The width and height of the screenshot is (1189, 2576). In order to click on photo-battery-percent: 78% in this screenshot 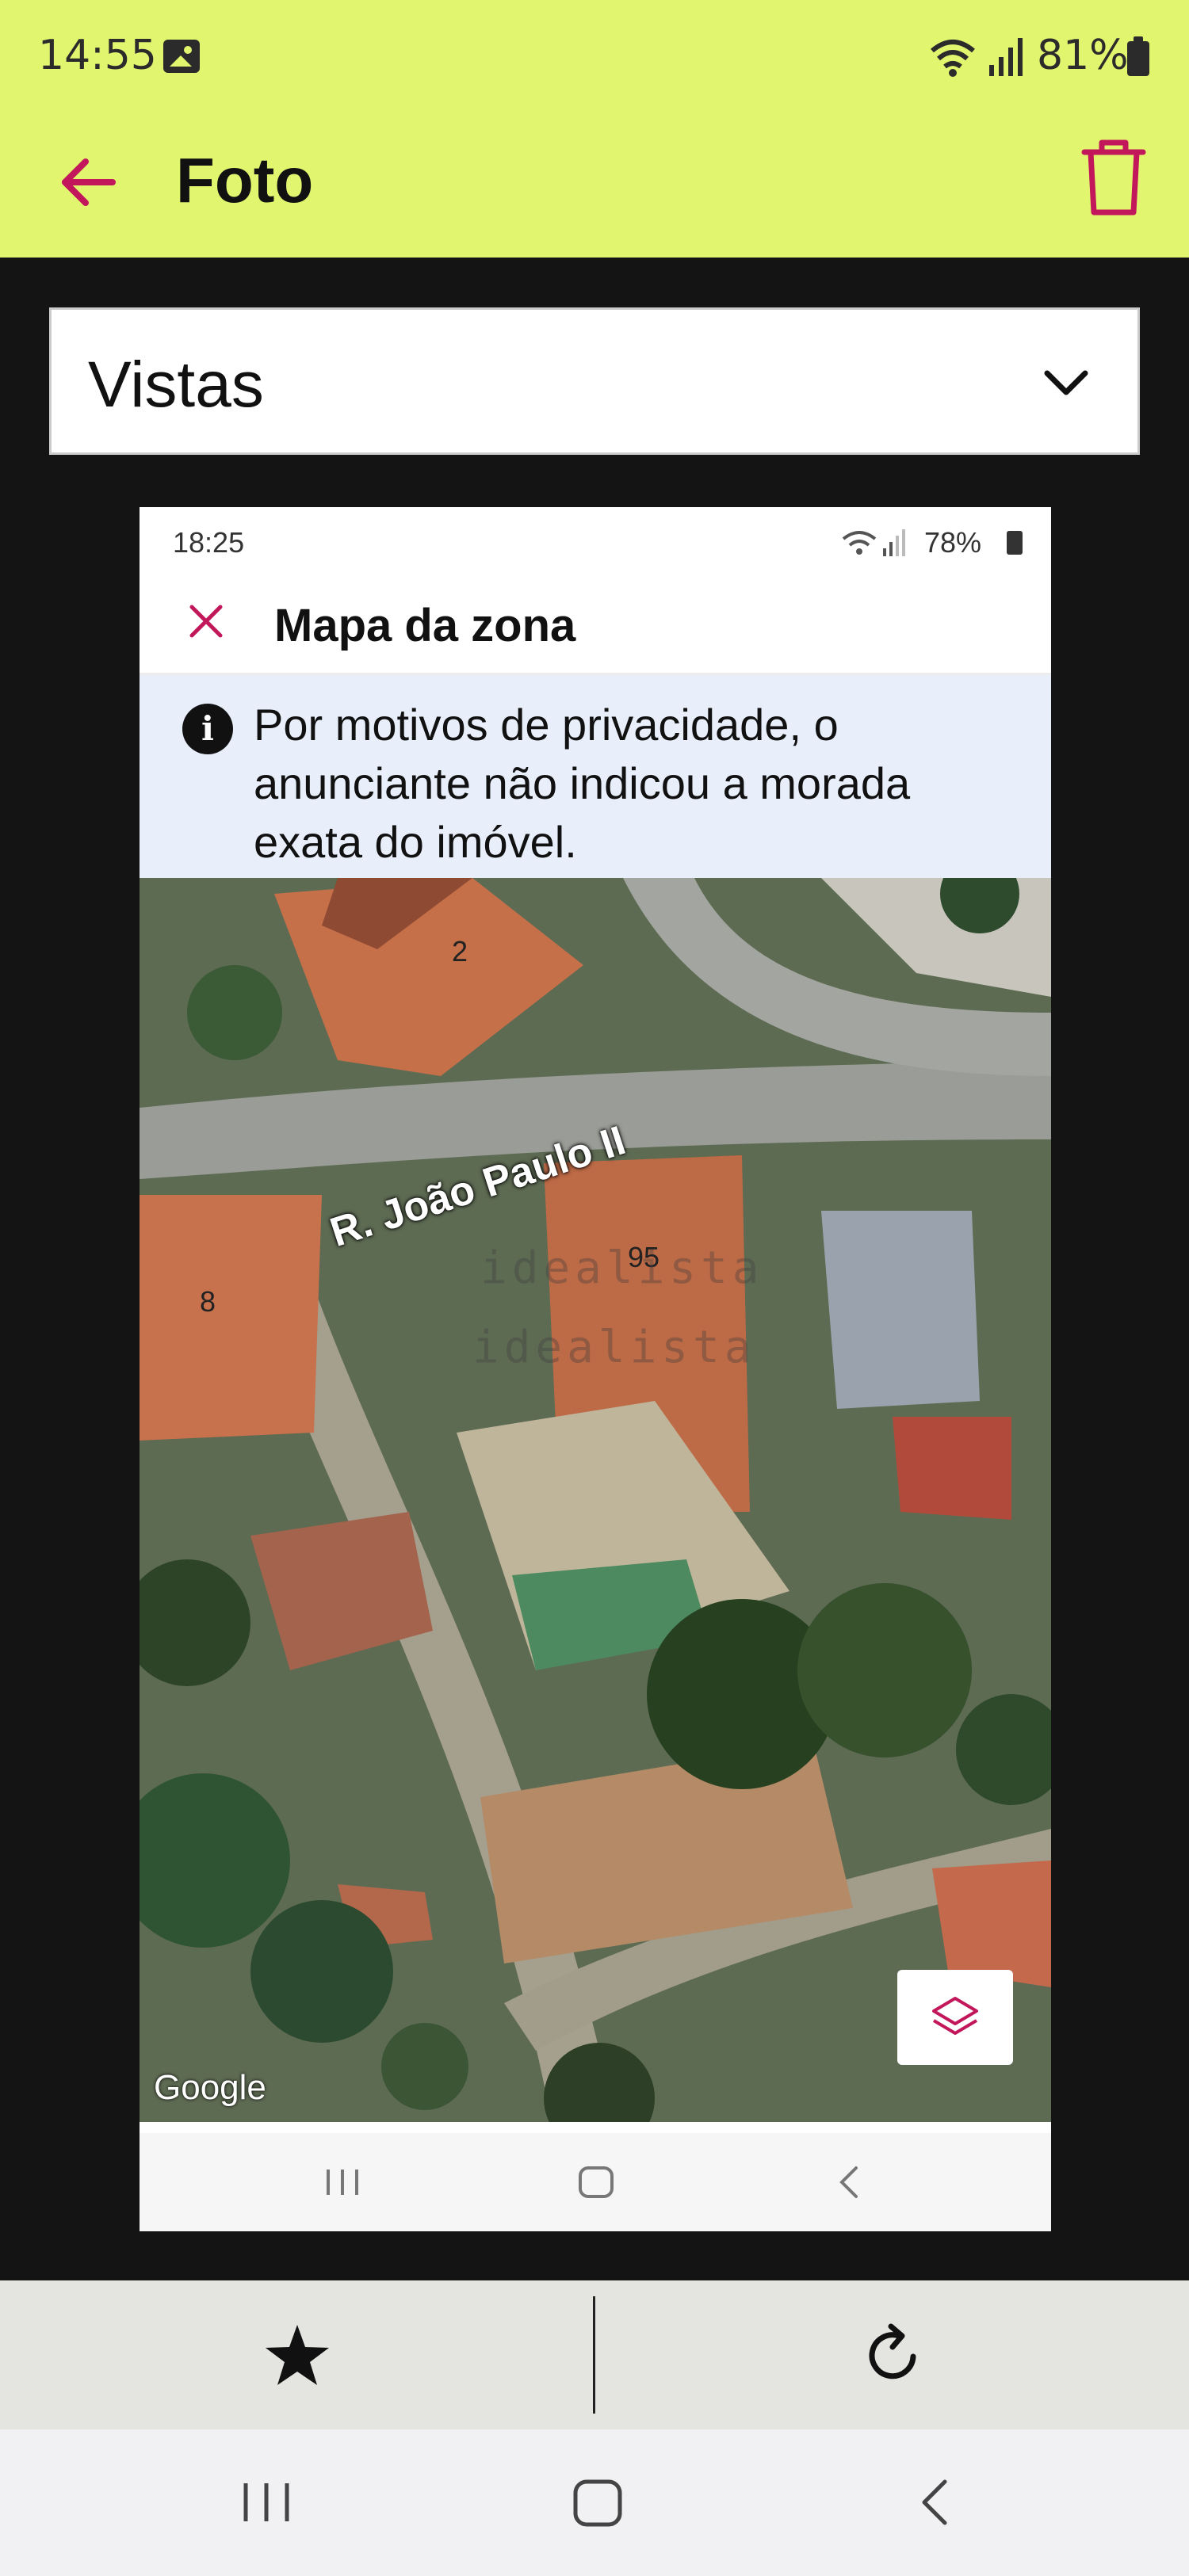, I will do `click(953, 542)`.